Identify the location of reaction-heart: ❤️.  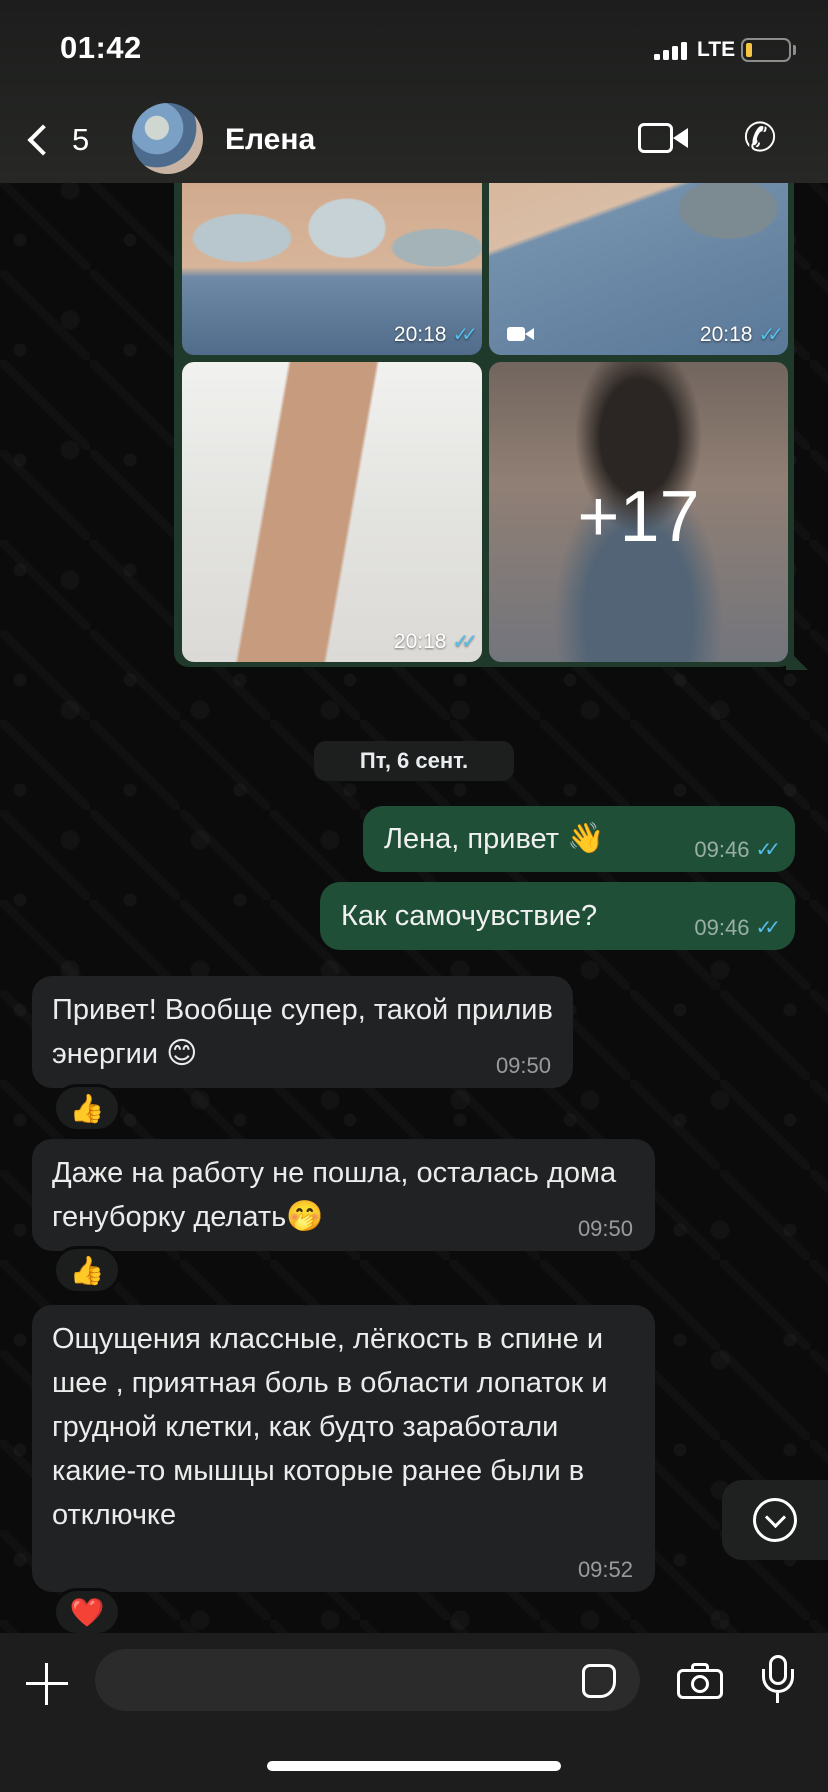
(87, 1612).